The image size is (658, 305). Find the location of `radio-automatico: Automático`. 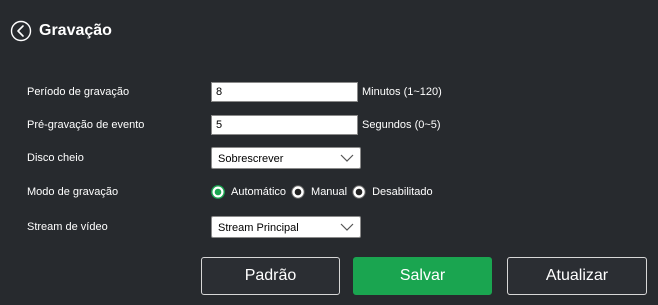

radio-automatico: Automático is located at coordinates (251, 192).